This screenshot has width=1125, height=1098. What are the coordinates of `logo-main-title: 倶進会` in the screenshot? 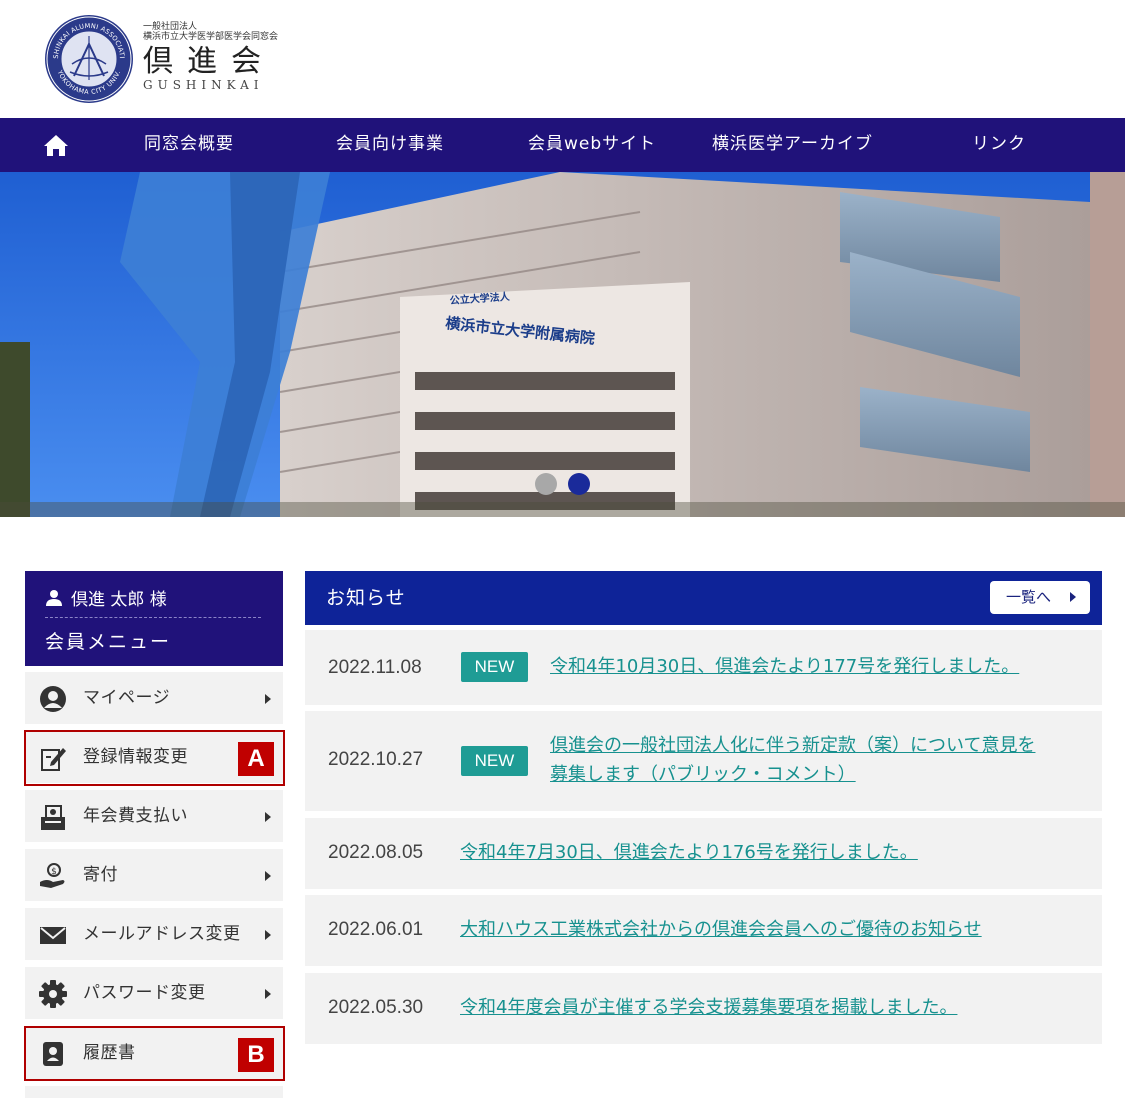 It's located at (209, 61).